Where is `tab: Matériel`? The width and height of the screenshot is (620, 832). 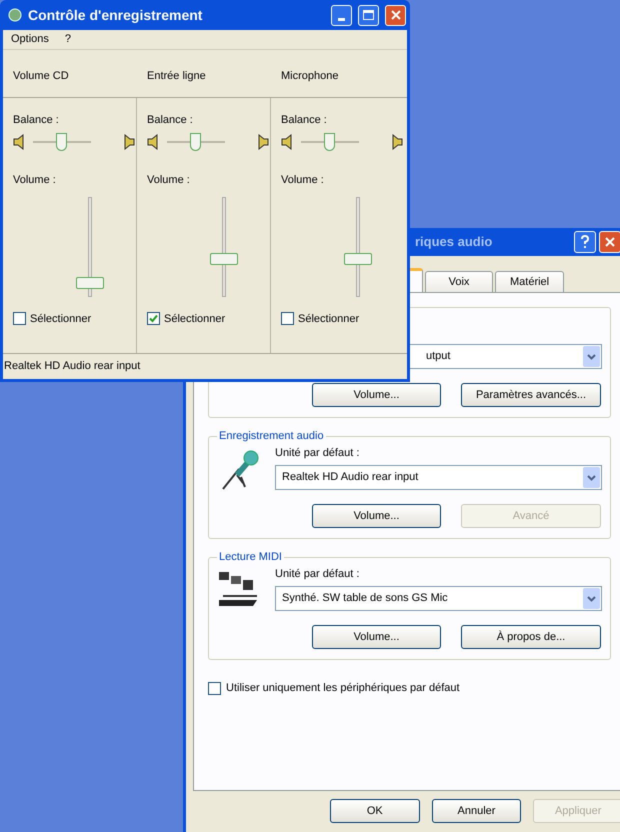
tab: Matériel is located at coordinates (529, 281).